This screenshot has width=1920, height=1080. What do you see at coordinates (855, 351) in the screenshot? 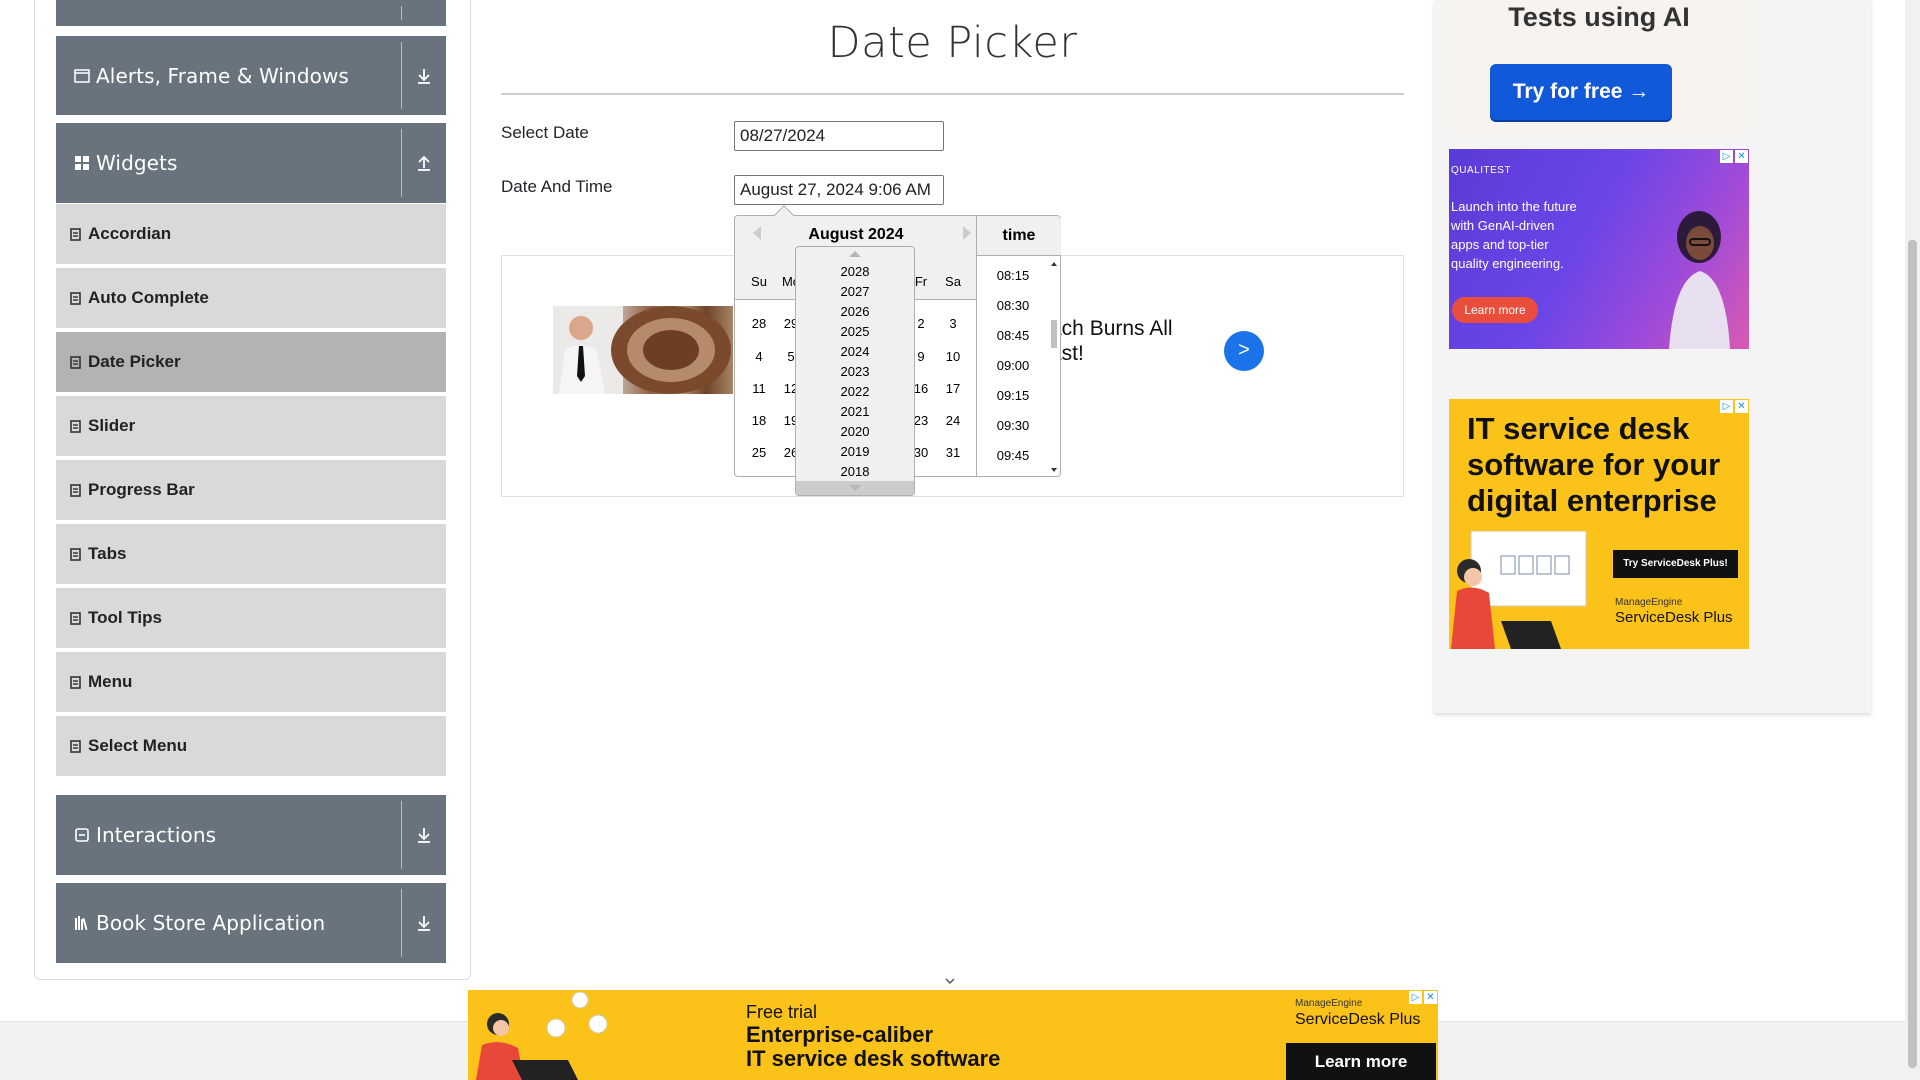
I see `year-option: 2024` at bounding box center [855, 351].